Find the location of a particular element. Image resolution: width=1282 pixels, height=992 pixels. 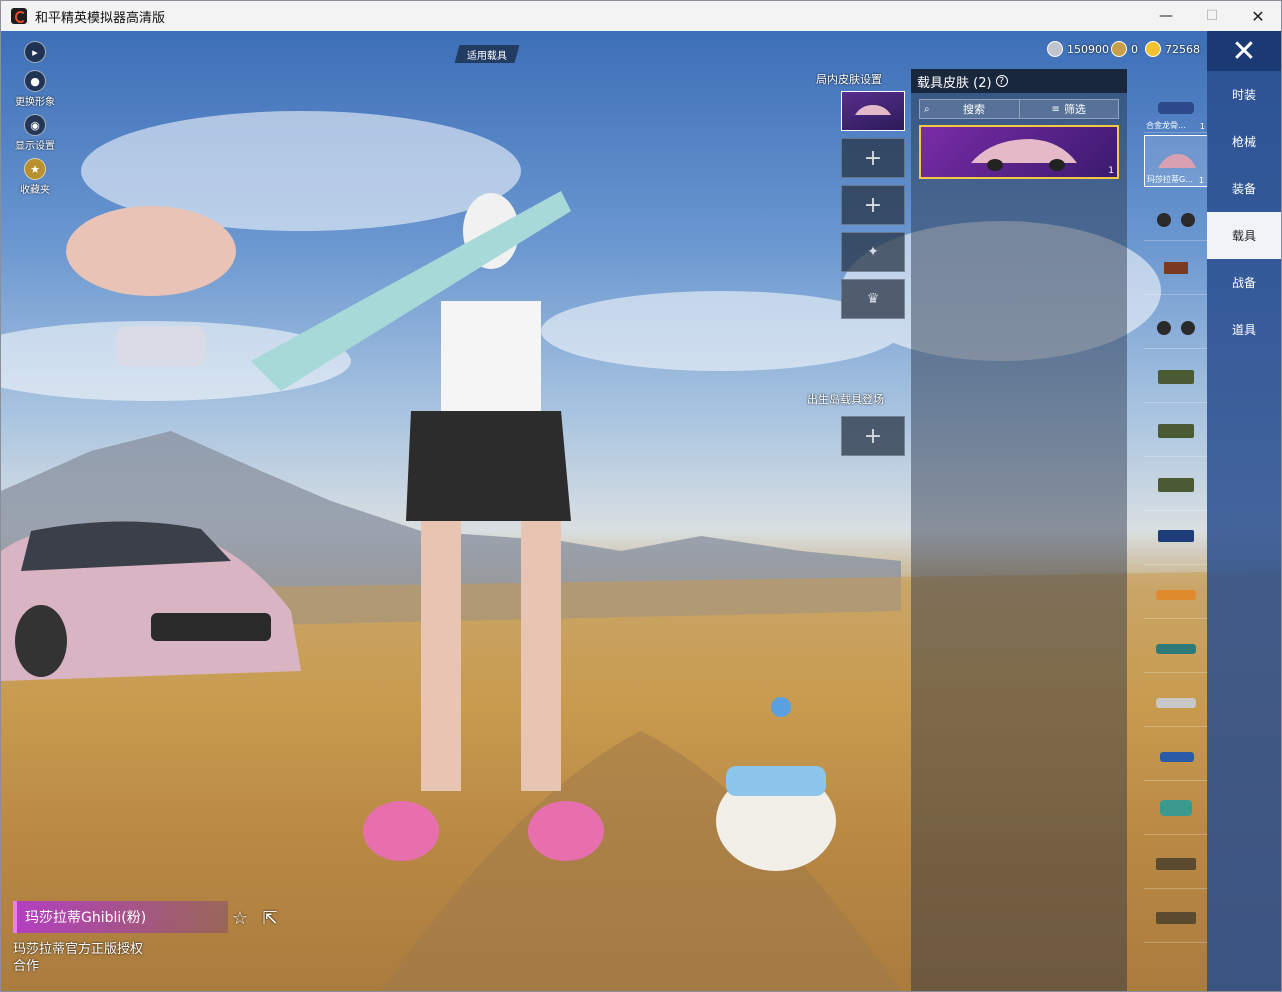

play-arrow-icon: ▸ is located at coordinates (35, 52).